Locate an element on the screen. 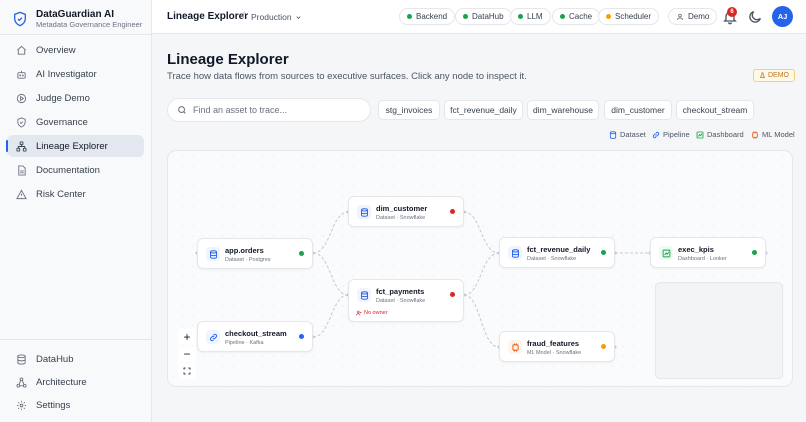  sidebar-item-label: Judge Demo is located at coordinates (63, 98).